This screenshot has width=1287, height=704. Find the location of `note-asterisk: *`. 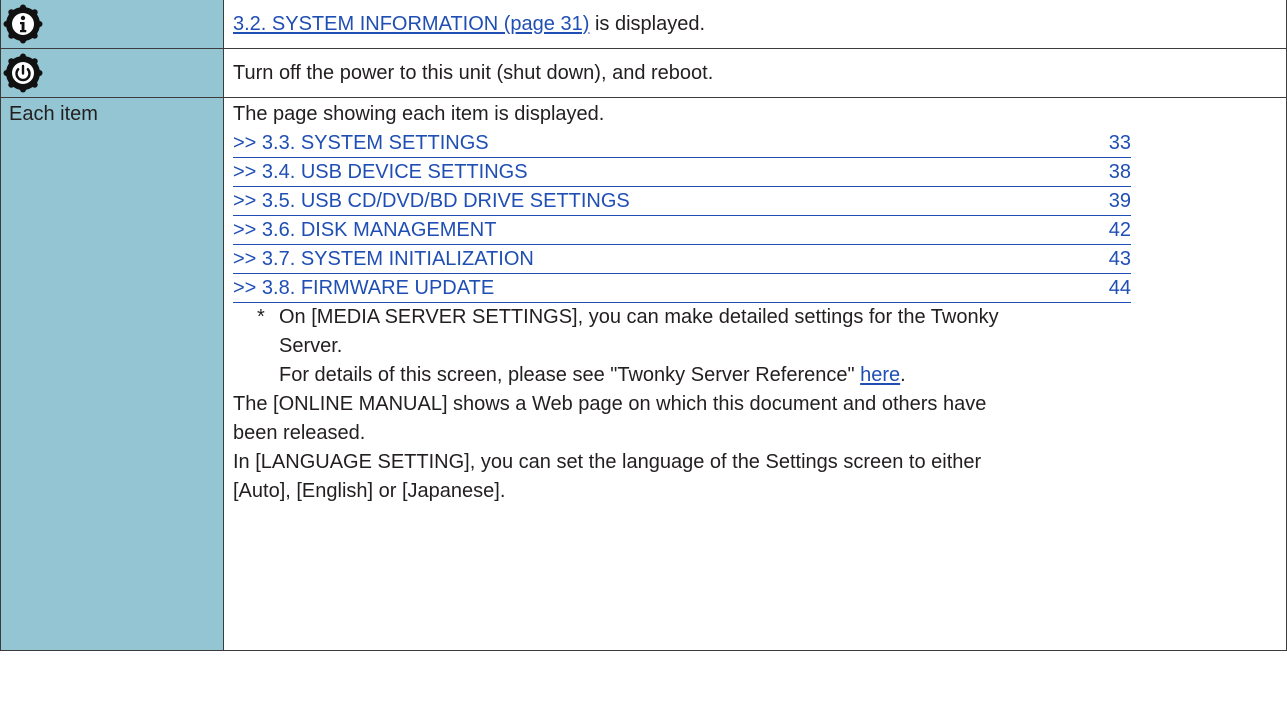

note-asterisk: * is located at coordinates (261, 317).